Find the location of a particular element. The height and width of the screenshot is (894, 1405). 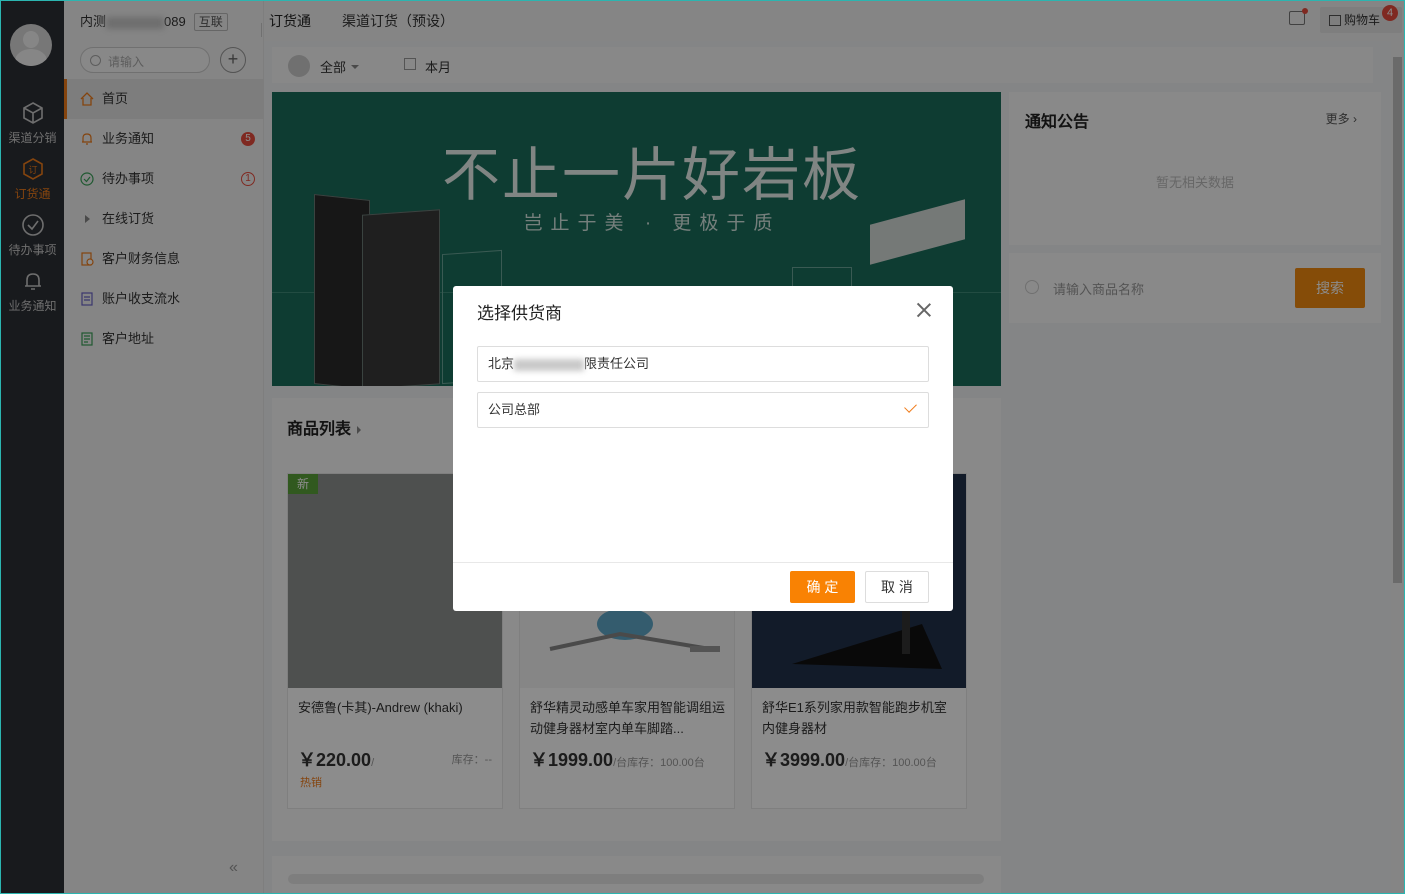

check-icon is located at coordinates (910, 406).